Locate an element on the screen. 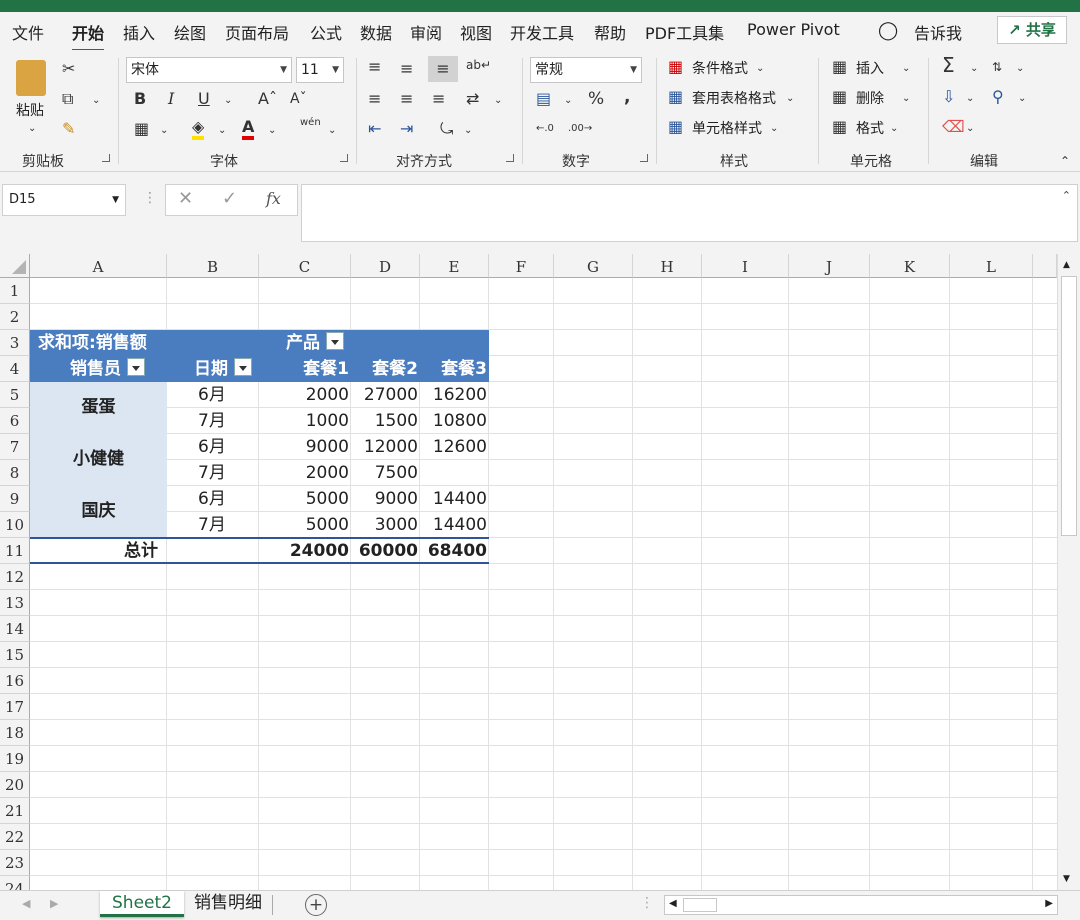 This screenshot has height=920, width=1080. pivot-value-cell: 10800 is located at coordinates (454, 421).